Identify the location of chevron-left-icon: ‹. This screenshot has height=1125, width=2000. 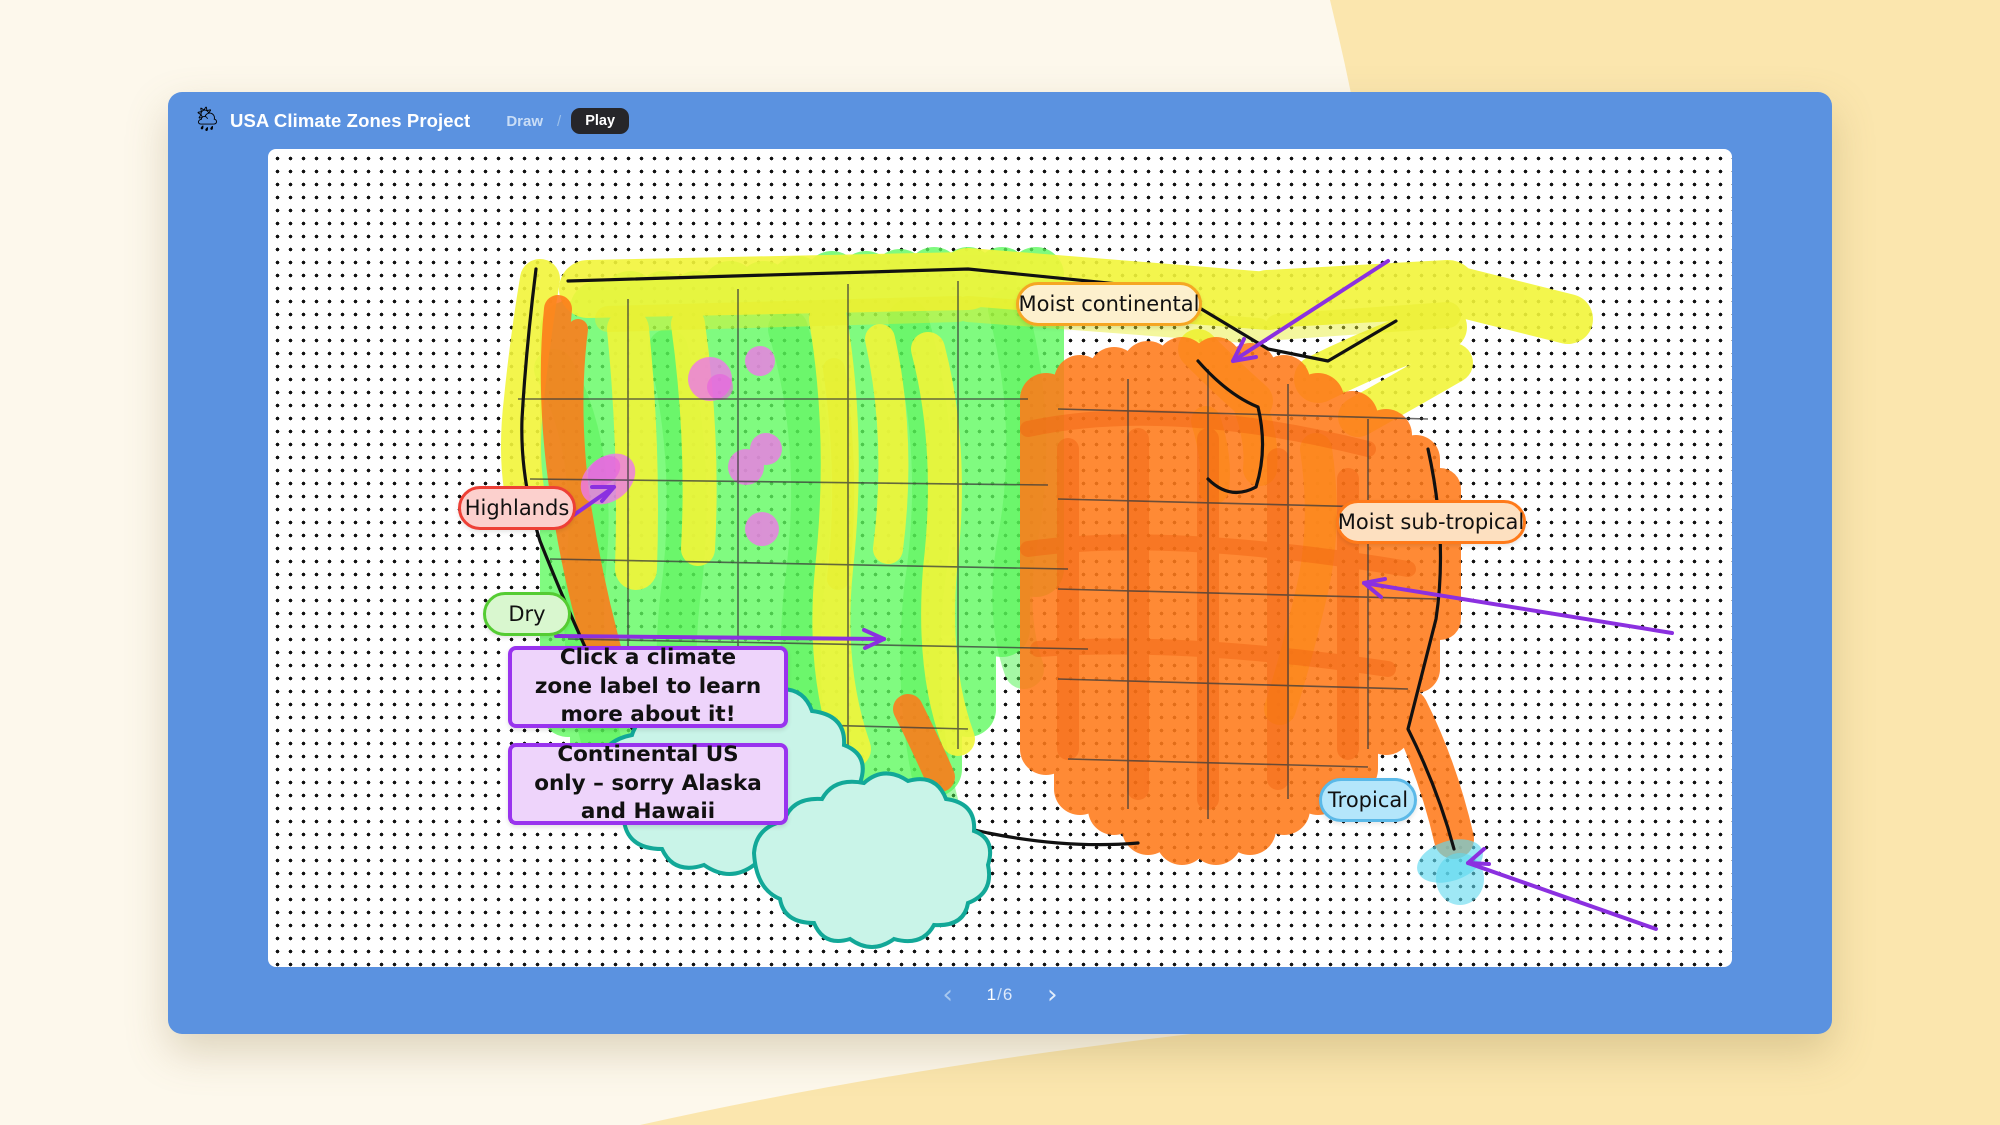
(948, 995).